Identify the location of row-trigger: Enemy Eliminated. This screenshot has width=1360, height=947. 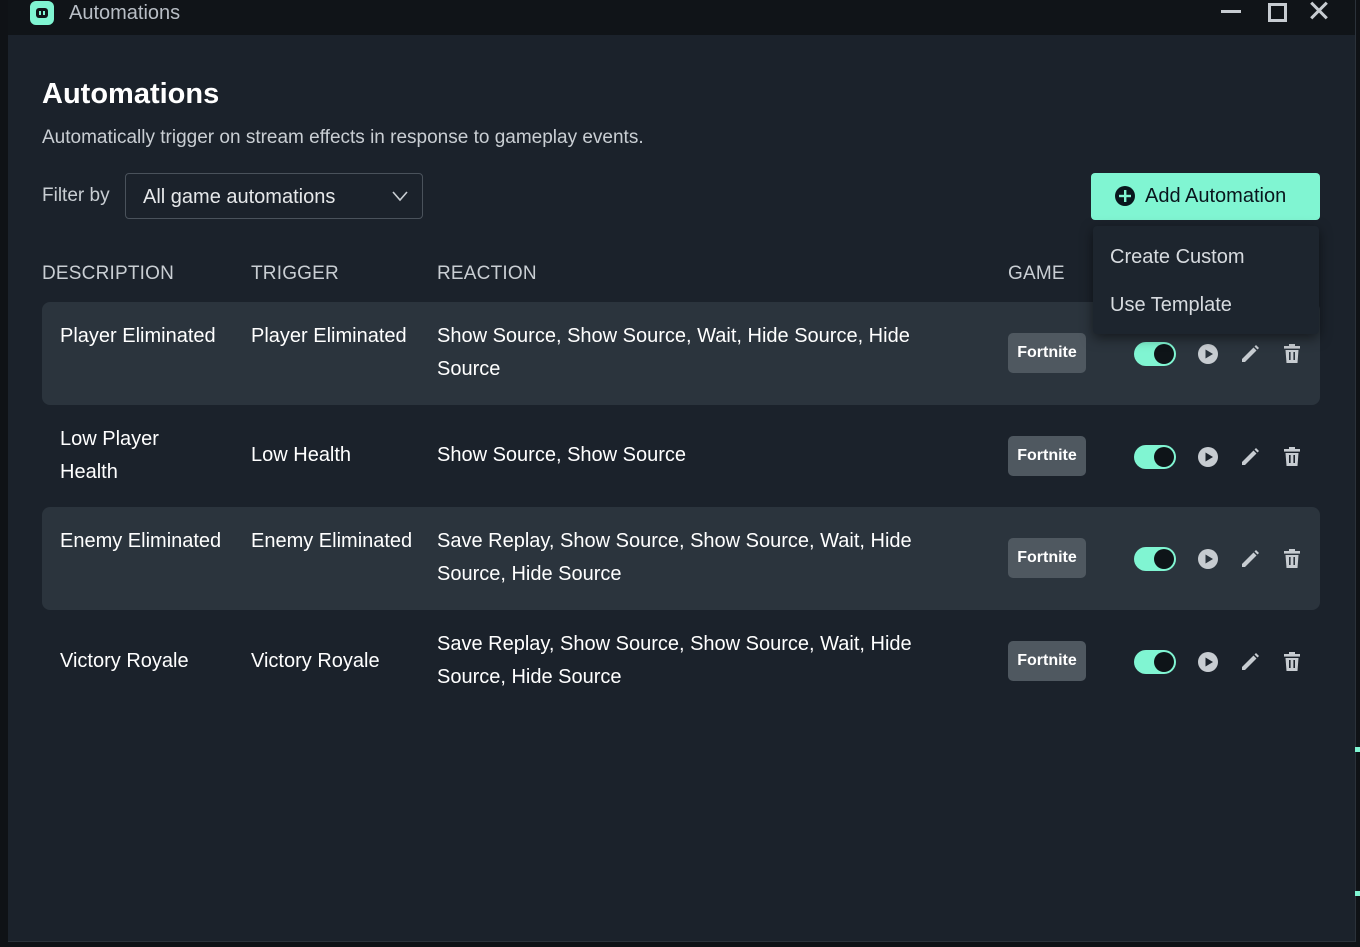
(332, 541).